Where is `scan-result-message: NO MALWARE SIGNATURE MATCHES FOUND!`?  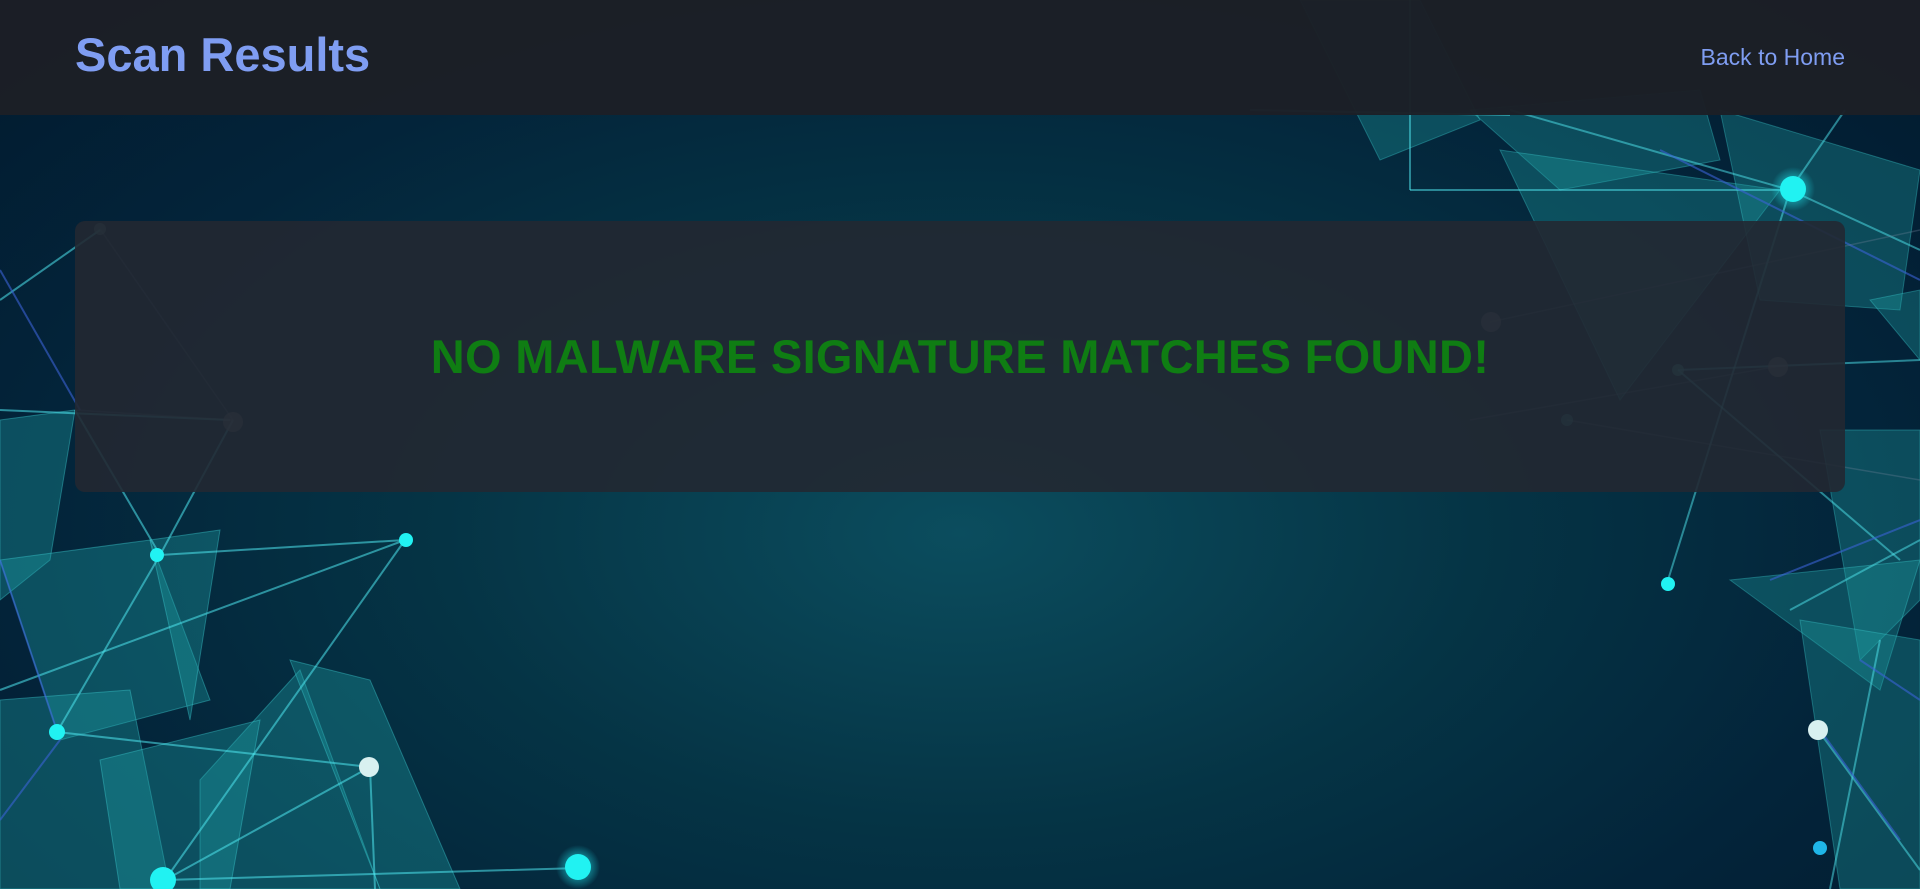
scan-result-message: NO MALWARE SIGNATURE MATCHES FOUND! is located at coordinates (960, 356).